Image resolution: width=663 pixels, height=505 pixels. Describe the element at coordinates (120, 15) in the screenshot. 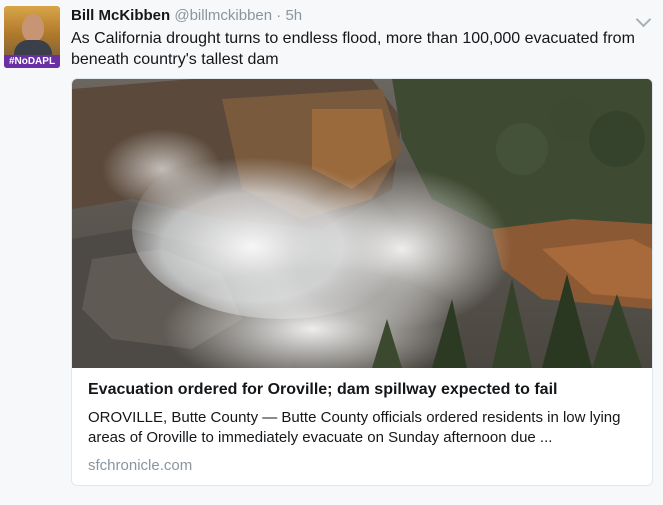

I see `author-name: Bill McKibben` at that location.